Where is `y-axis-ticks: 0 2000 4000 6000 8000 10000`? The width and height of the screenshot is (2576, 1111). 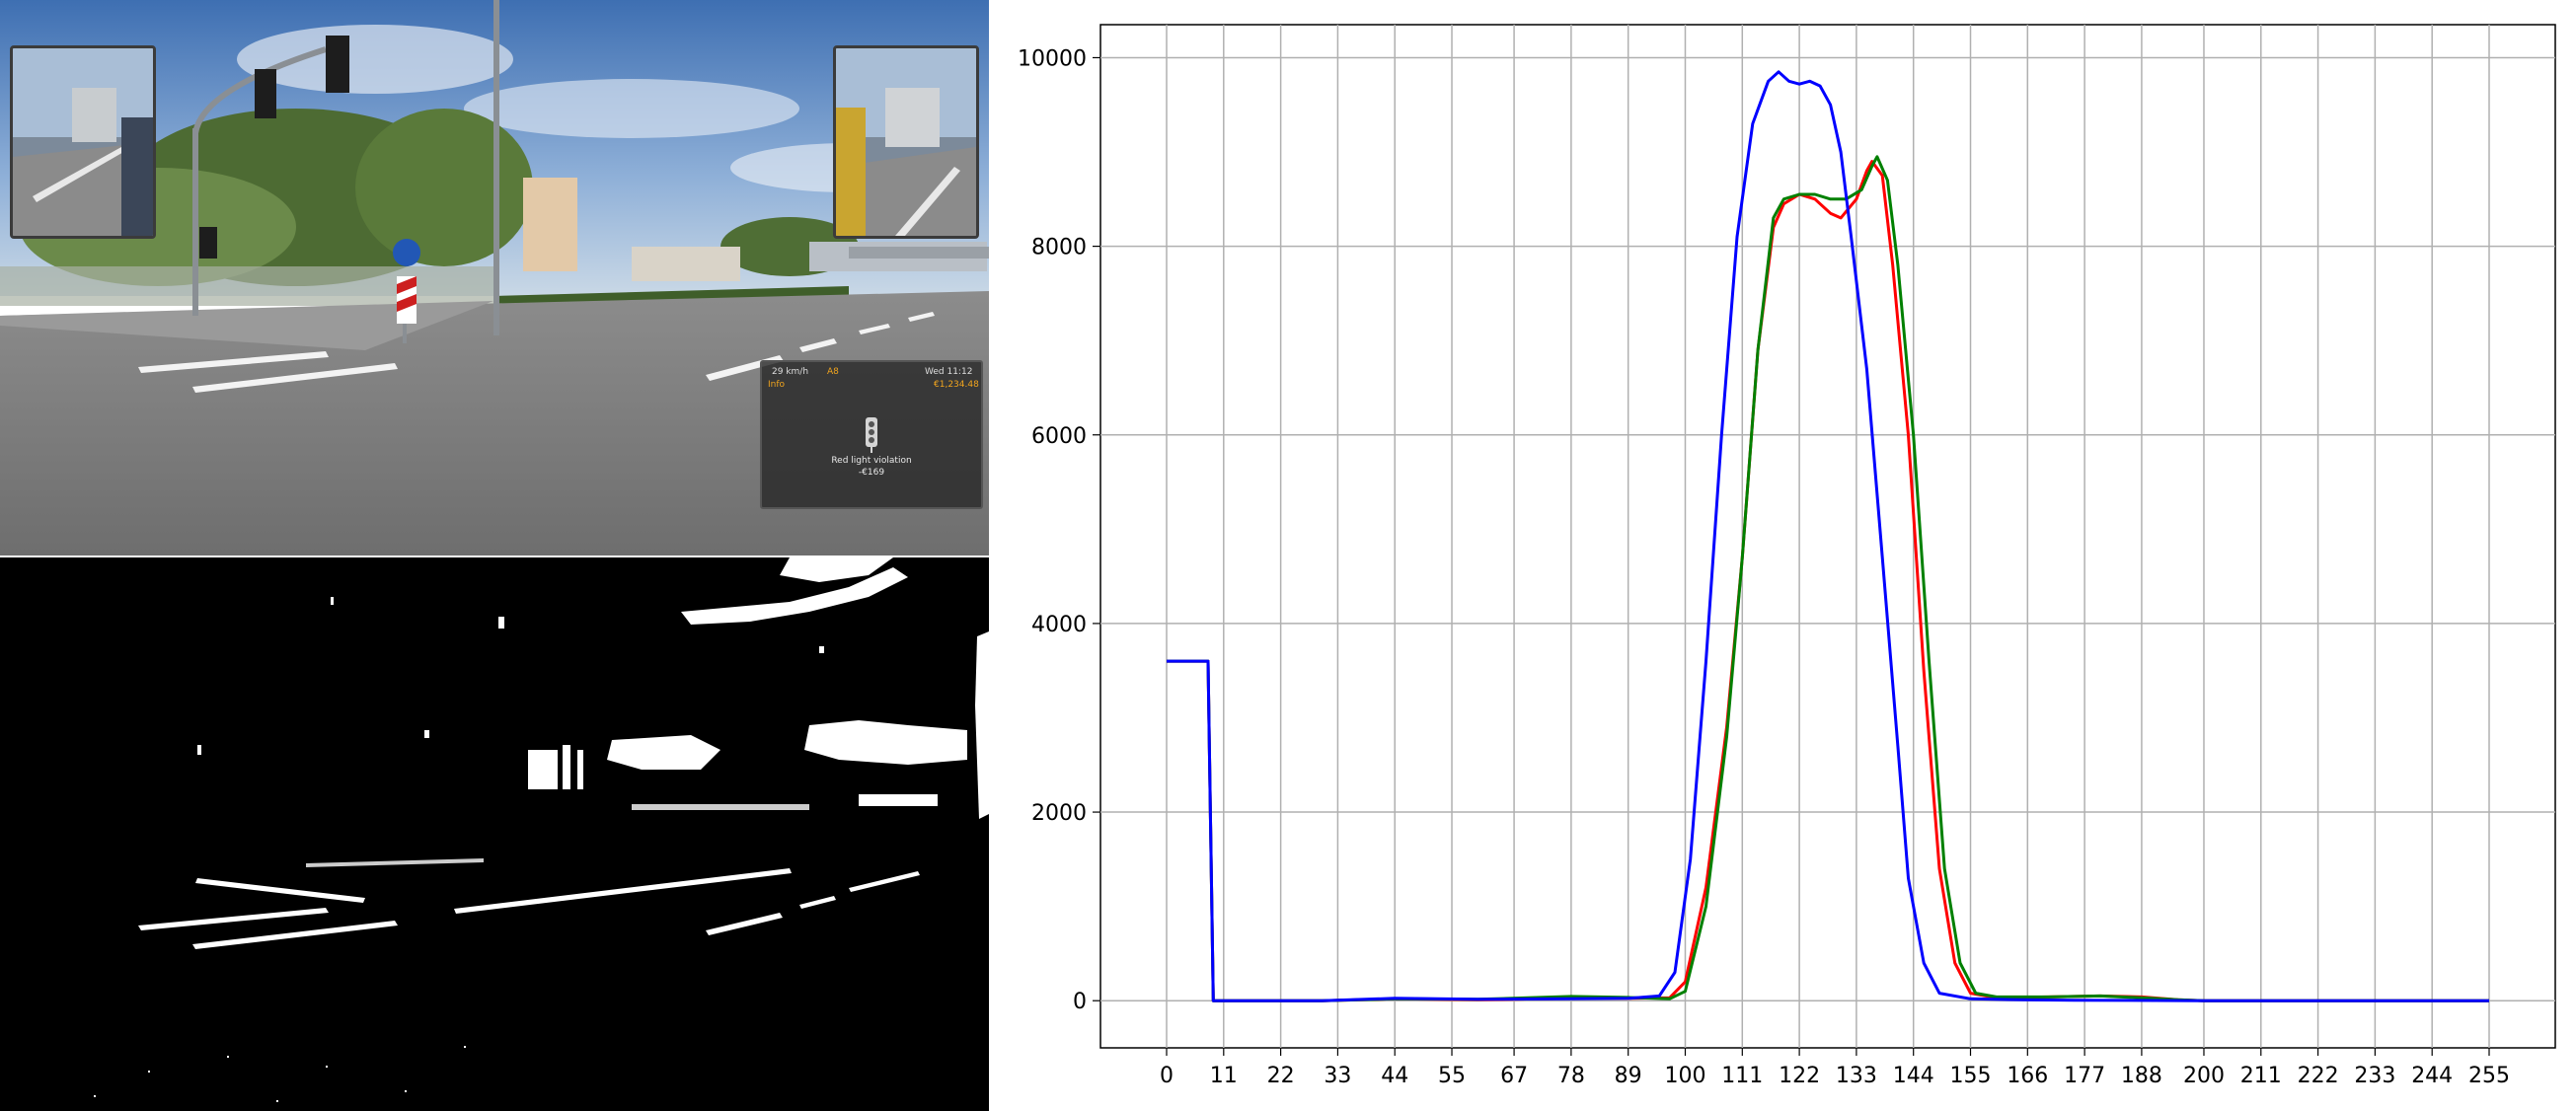 y-axis-ticks: 0 2000 4000 6000 8000 10000 is located at coordinates (1059, 530).